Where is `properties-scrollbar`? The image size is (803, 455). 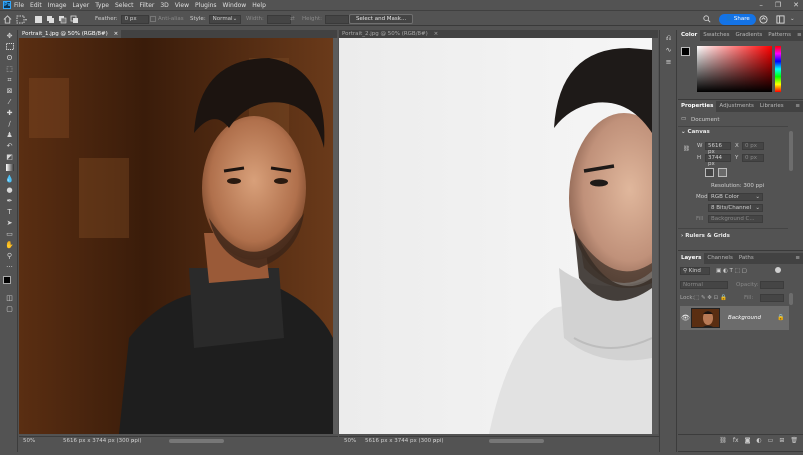 properties-scrollbar is located at coordinates (791, 151).